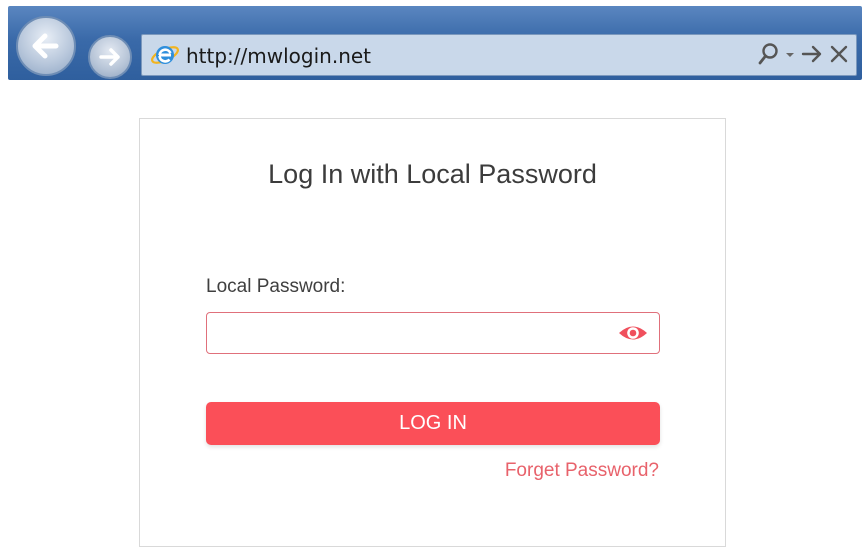 The height and width of the screenshot is (560, 864). I want to click on ie-logo-icon, so click(165, 55).